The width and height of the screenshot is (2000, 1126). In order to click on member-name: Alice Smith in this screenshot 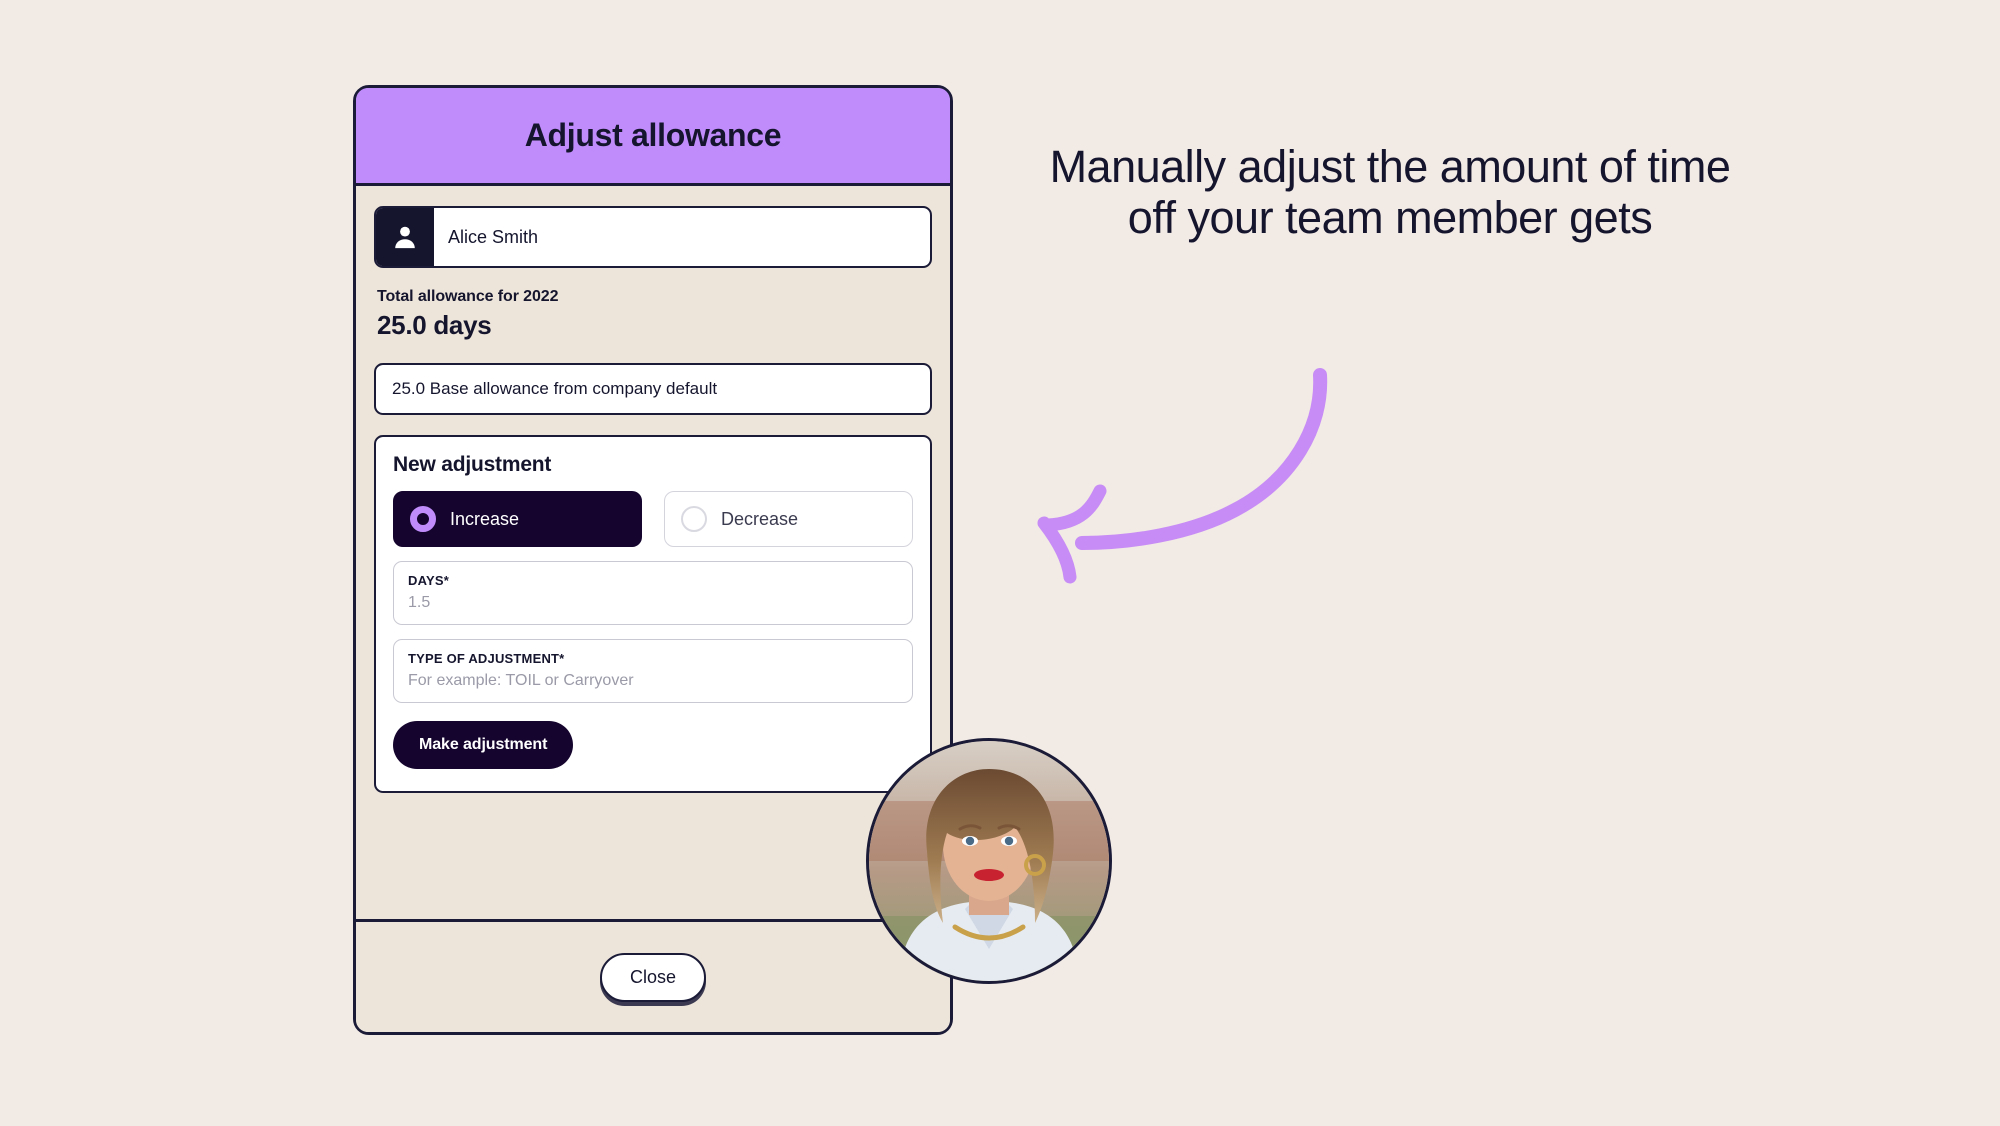, I will do `click(493, 236)`.